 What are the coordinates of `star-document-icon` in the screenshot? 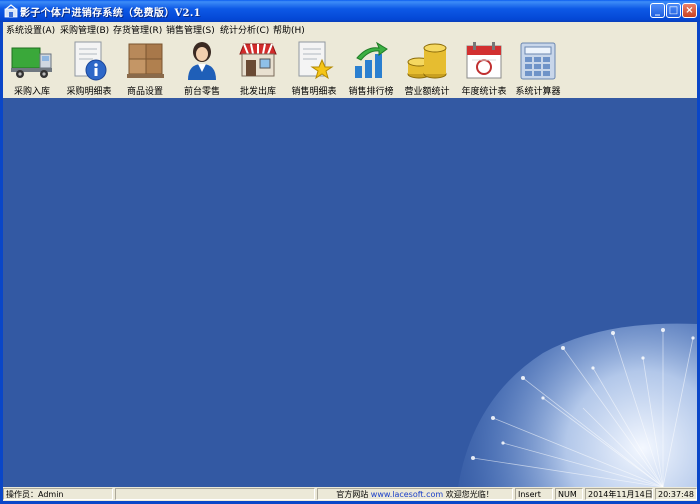 It's located at (316, 60).